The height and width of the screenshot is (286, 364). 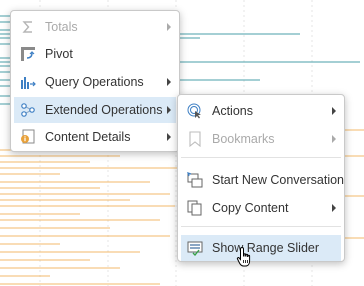 I want to click on menu-item-pivot: Pivot, so click(x=95, y=54).